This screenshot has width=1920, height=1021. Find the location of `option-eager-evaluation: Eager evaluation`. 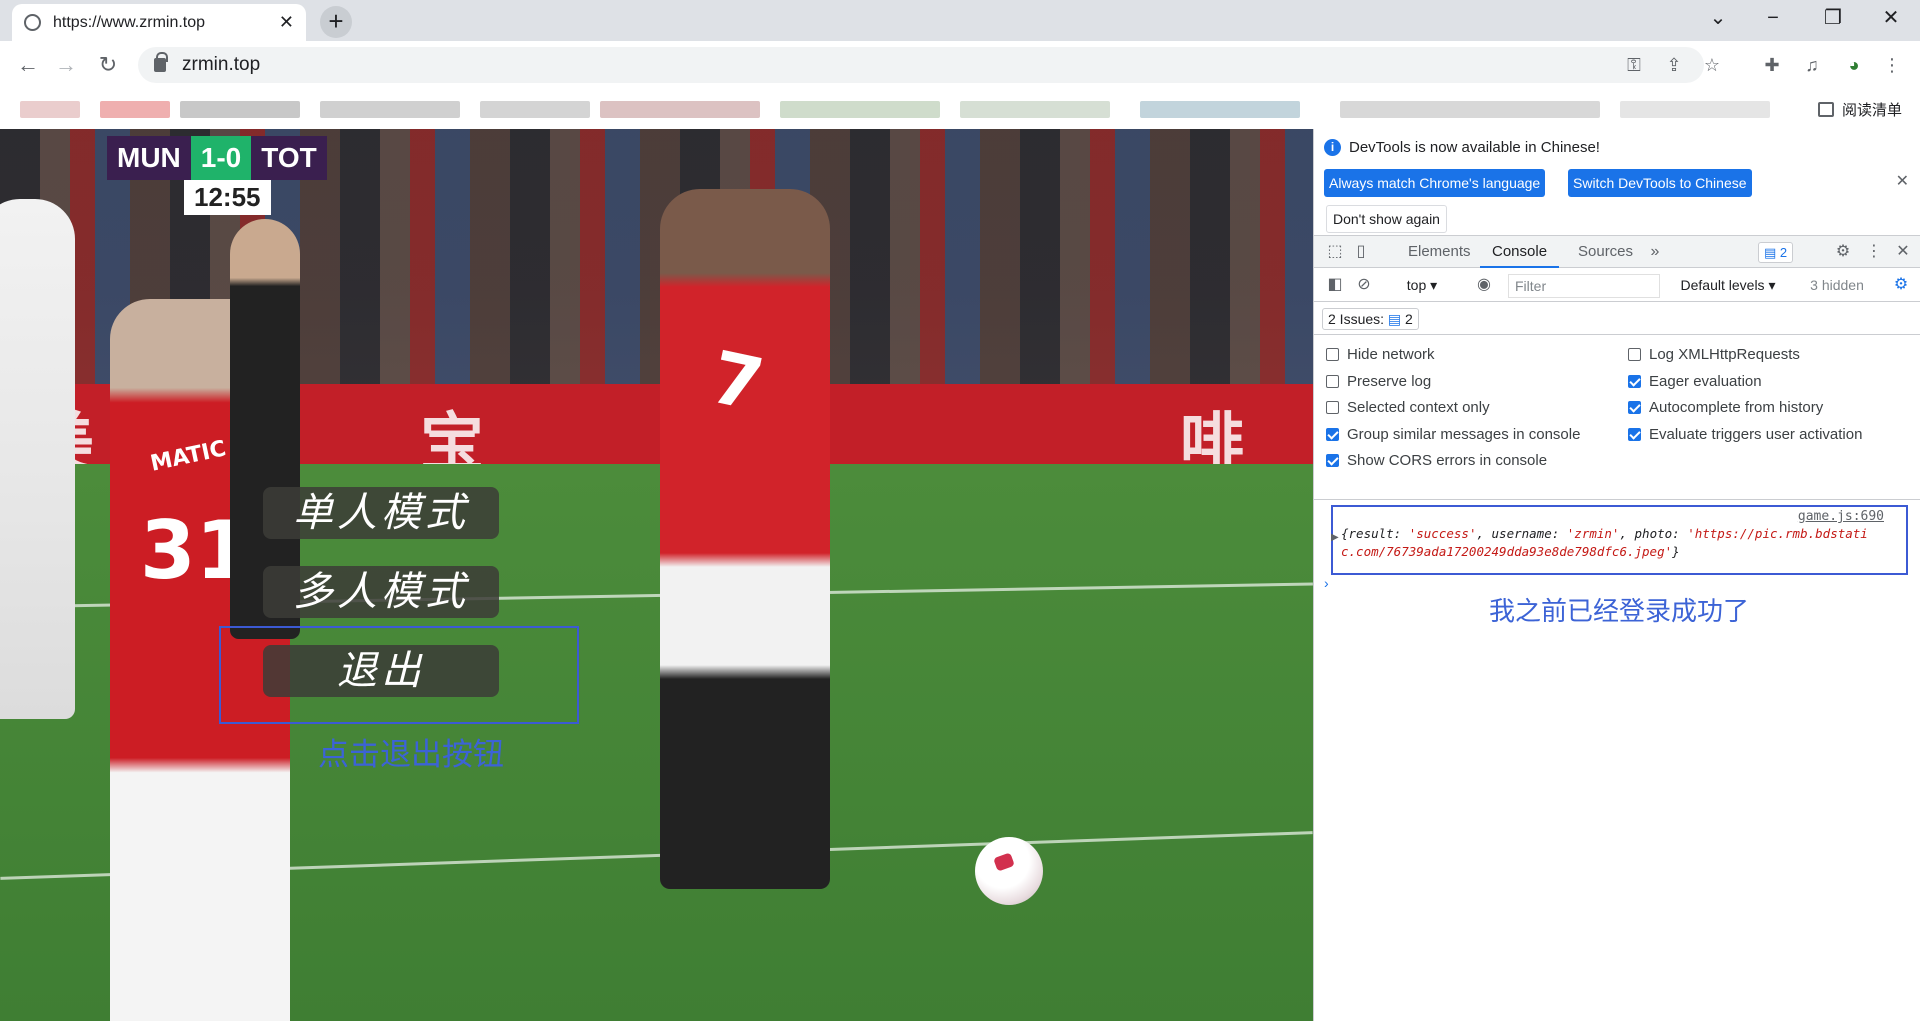

option-eager-evaluation: Eager evaluation is located at coordinates (1695, 381).